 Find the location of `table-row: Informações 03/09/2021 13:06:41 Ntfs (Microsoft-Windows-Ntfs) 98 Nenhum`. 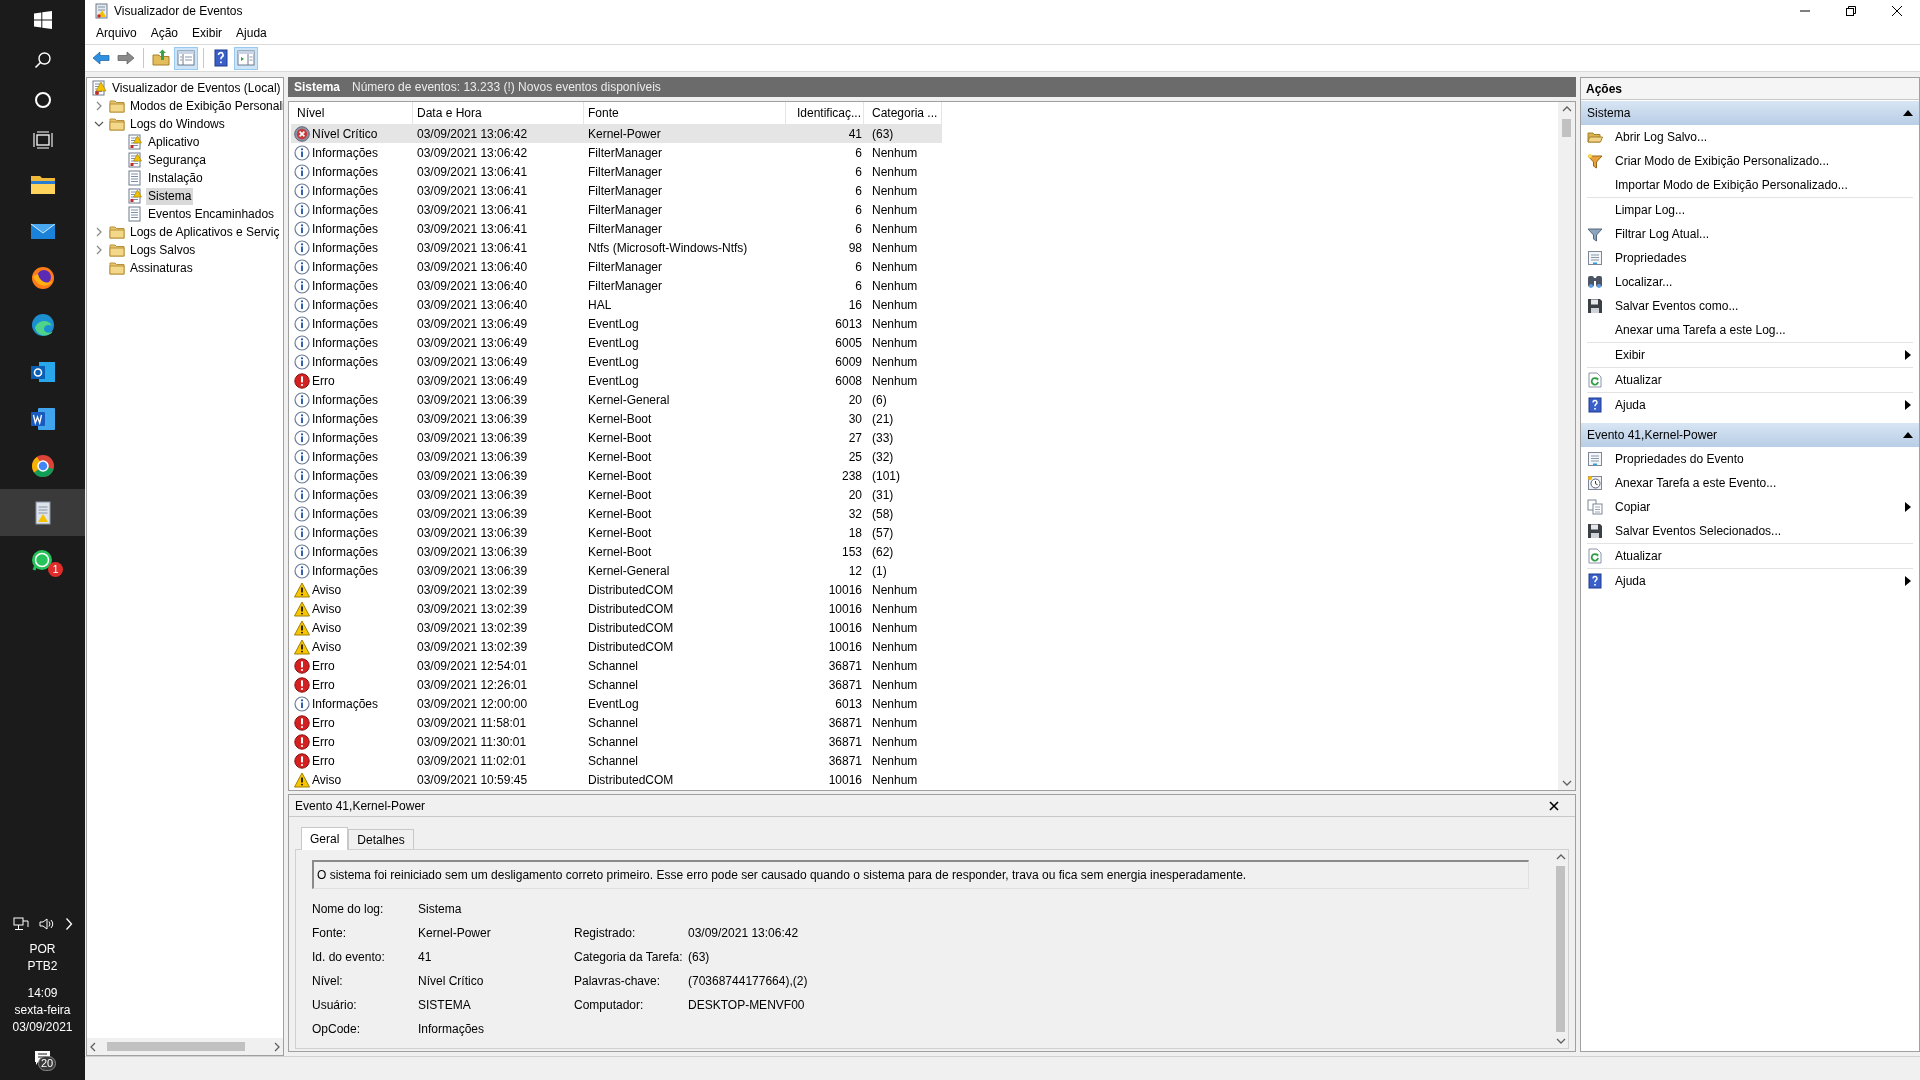

table-row: Informações 03/09/2021 13:06:41 Ntfs (Microsoft-Windows-Ntfs) 98 Nenhum is located at coordinates (616, 247).